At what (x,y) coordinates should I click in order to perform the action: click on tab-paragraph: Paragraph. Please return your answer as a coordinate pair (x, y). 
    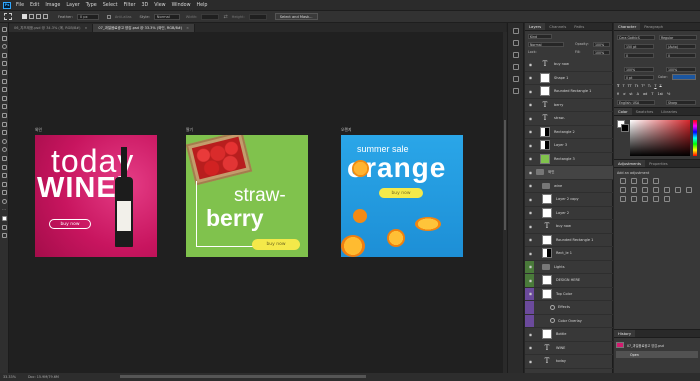
    Looking at the image, I should click on (653, 26).